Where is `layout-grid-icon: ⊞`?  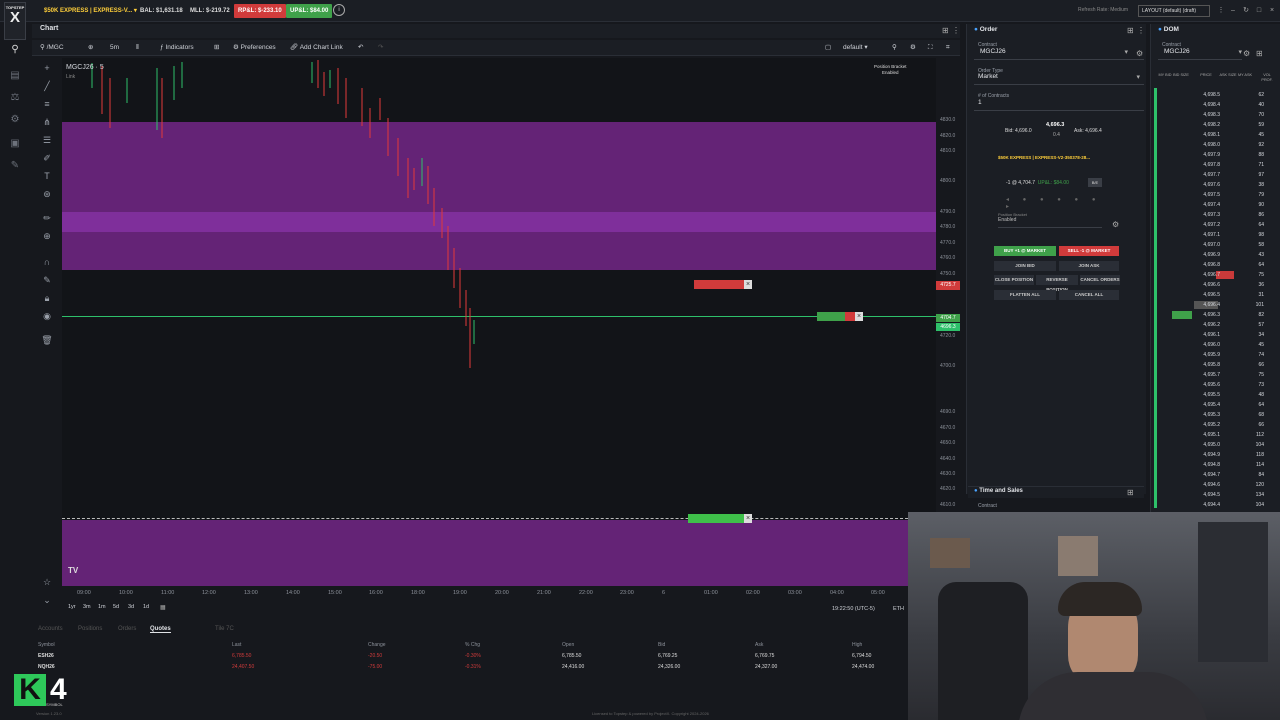 layout-grid-icon: ⊞ is located at coordinates (216, 48).